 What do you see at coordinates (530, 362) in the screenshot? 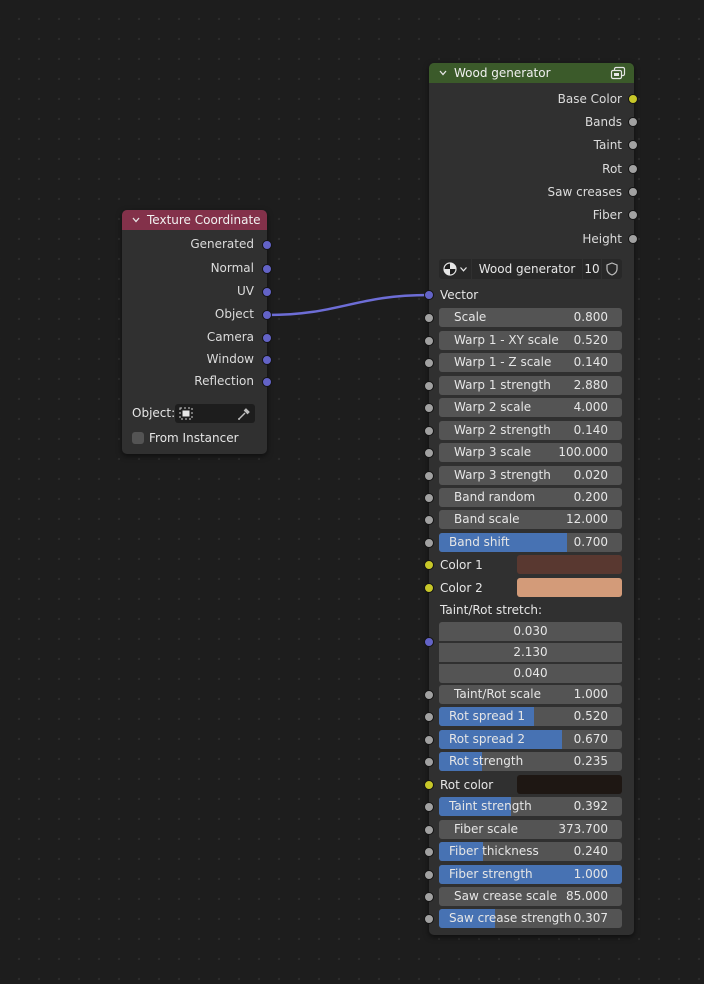
I see `warp1-z-scale-field: Warp 1 - Z scale 0.140` at bounding box center [530, 362].